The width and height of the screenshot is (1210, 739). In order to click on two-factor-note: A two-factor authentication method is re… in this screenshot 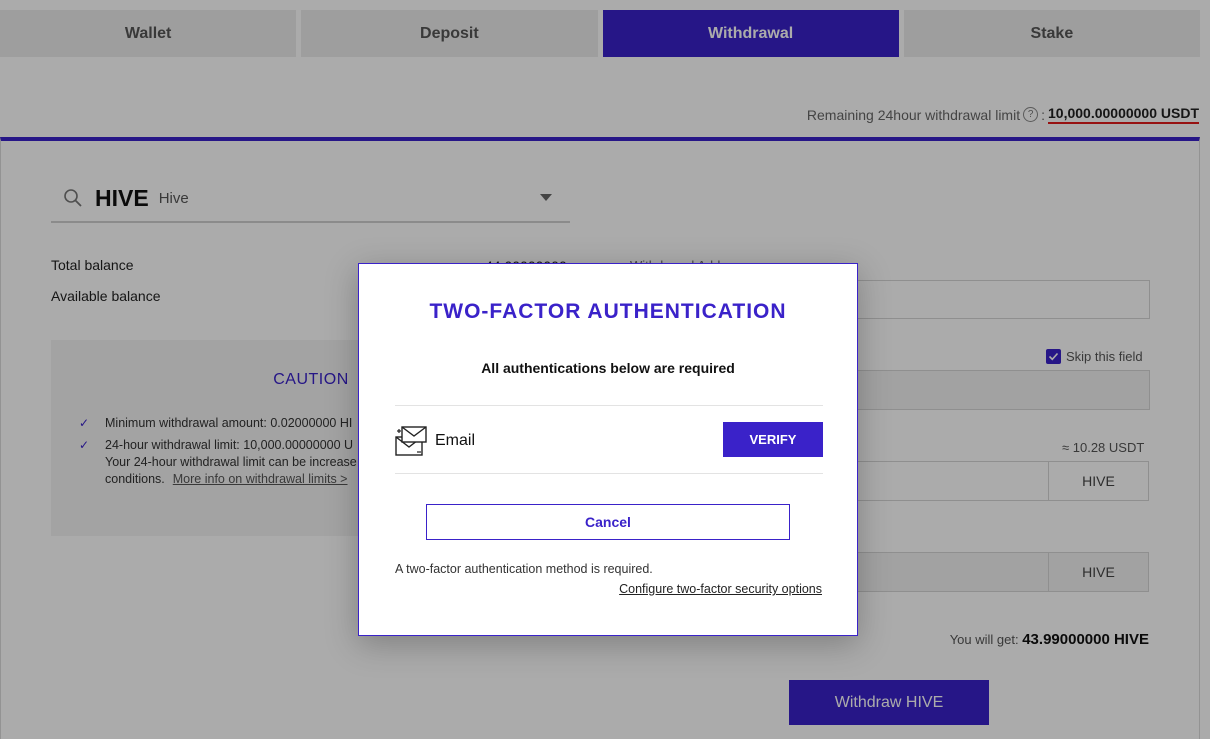, I will do `click(524, 569)`.